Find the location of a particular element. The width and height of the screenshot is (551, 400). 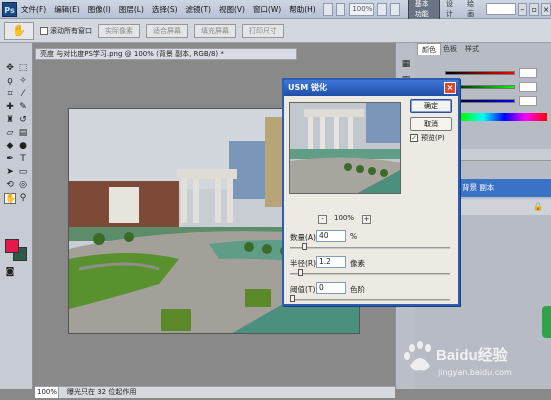

workspace-painting-link: 绘画 is located at coordinates (471, 9).